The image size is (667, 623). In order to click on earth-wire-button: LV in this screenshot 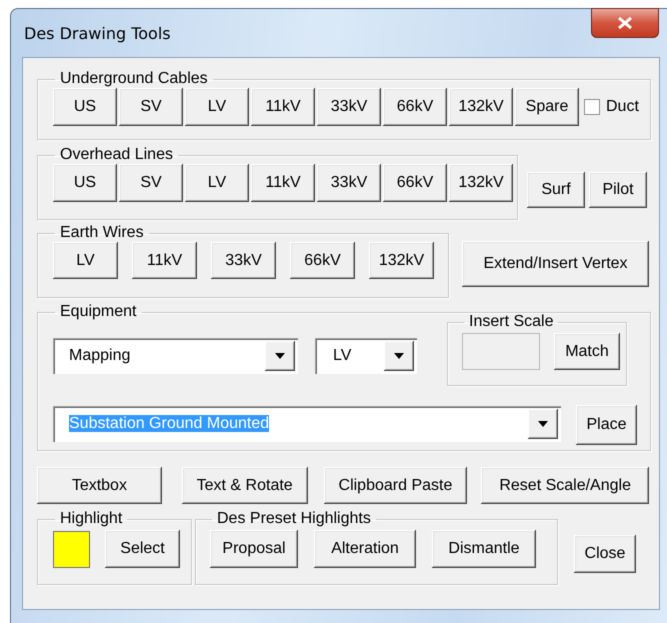, I will do `click(85, 260)`.